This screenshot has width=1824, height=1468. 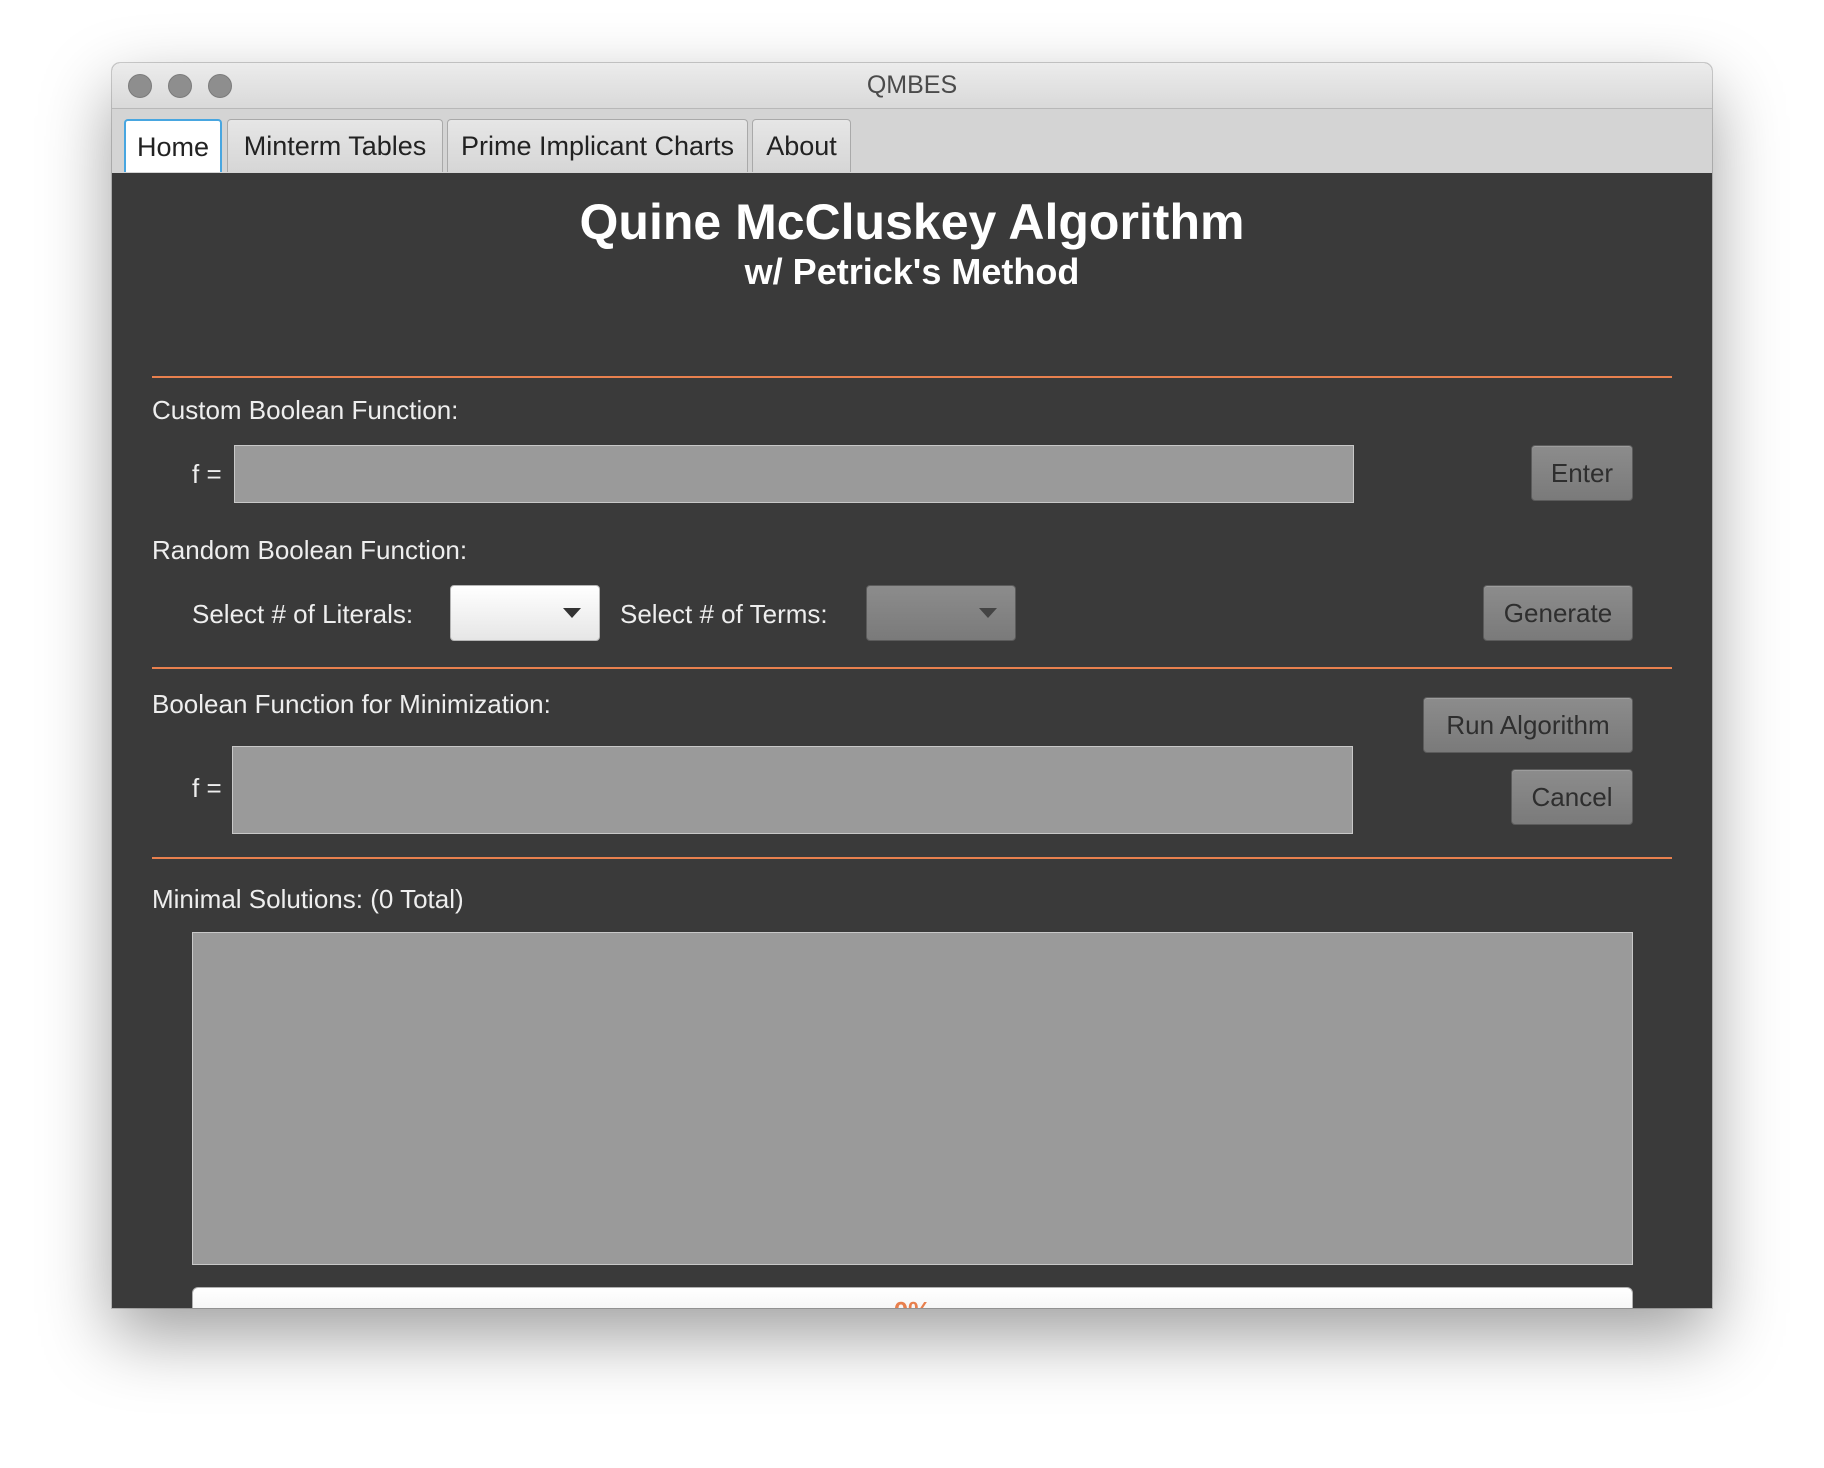 What do you see at coordinates (794, 474) in the screenshot?
I see `custom-function-input` at bounding box center [794, 474].